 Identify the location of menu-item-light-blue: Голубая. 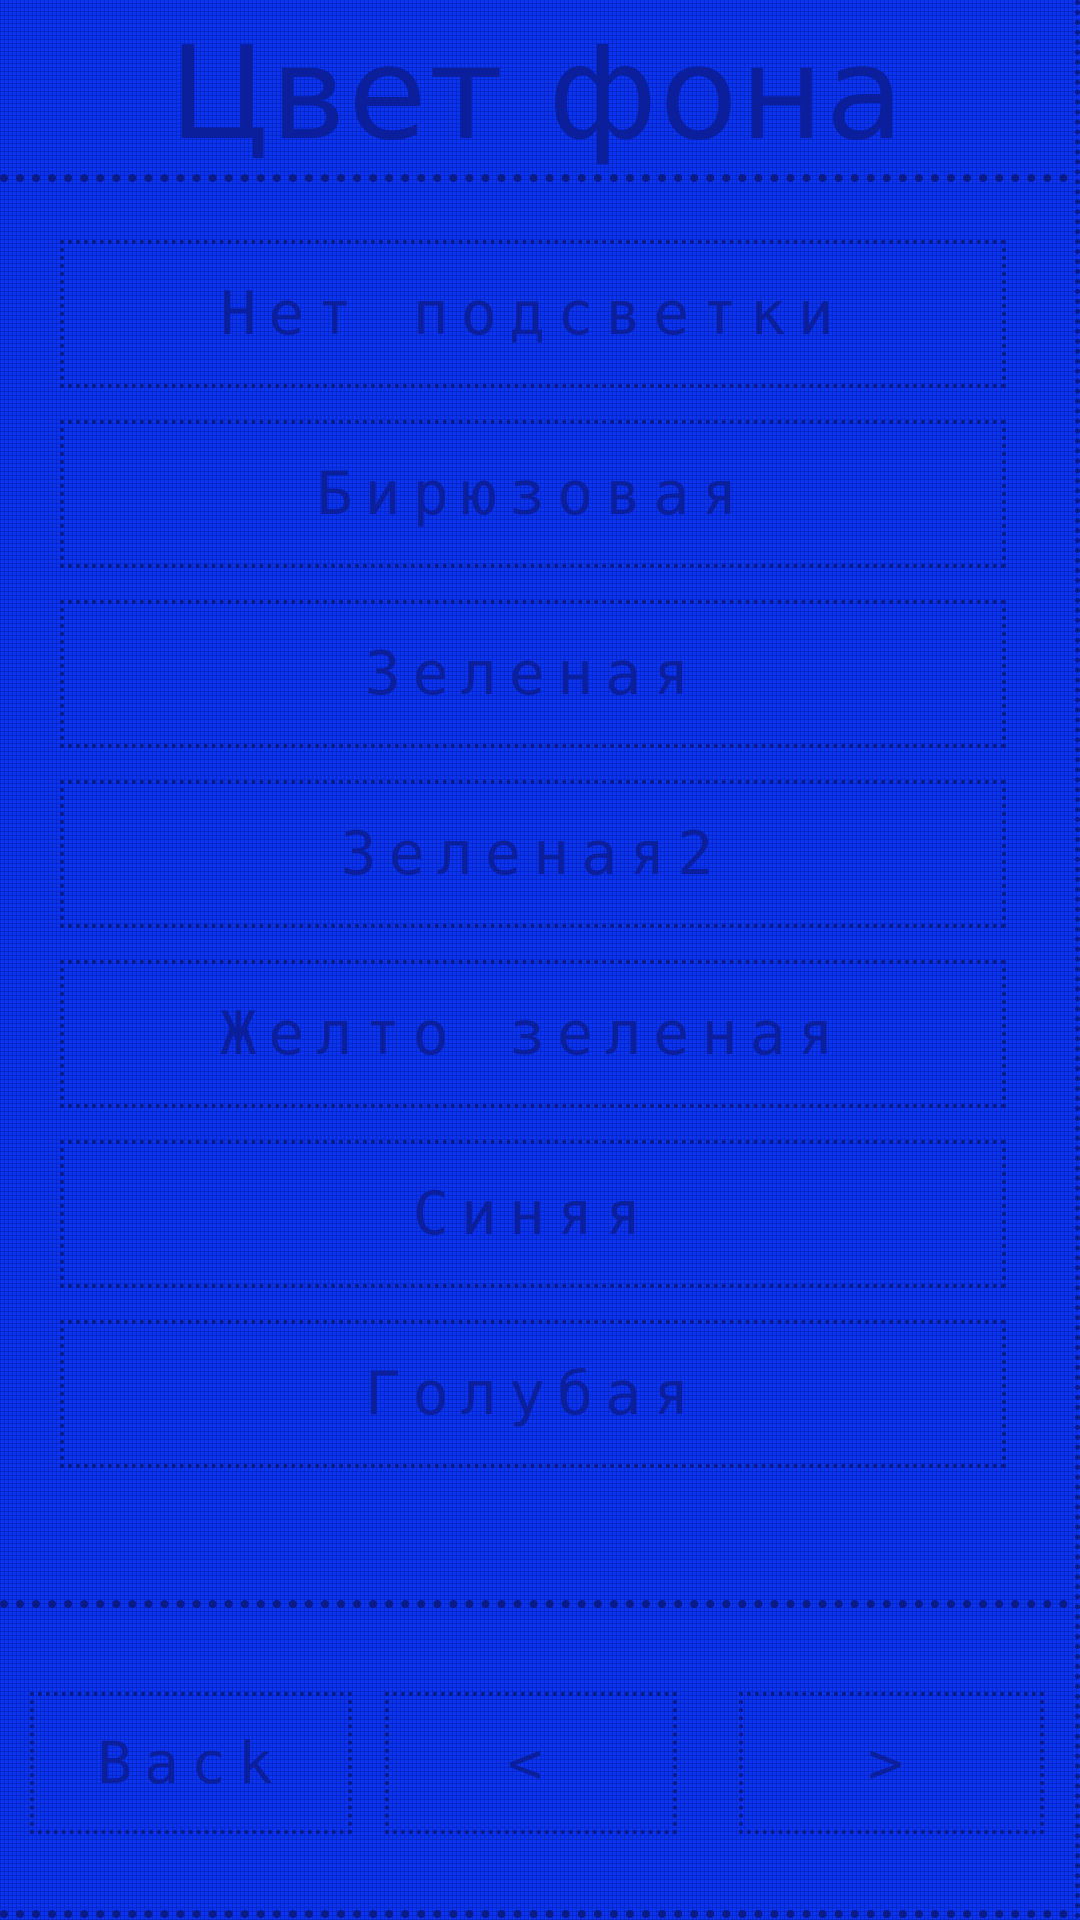
(533, 1394).